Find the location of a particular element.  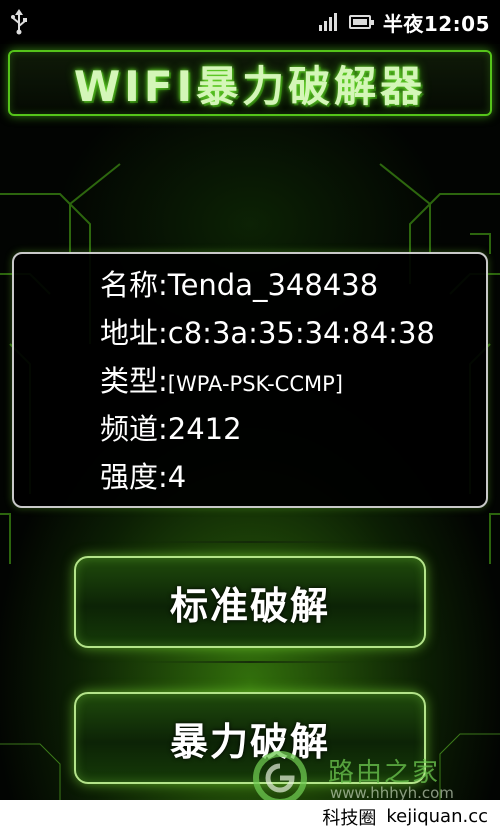

status-time: 半夜12:05 is located at coordinates (436, 23).